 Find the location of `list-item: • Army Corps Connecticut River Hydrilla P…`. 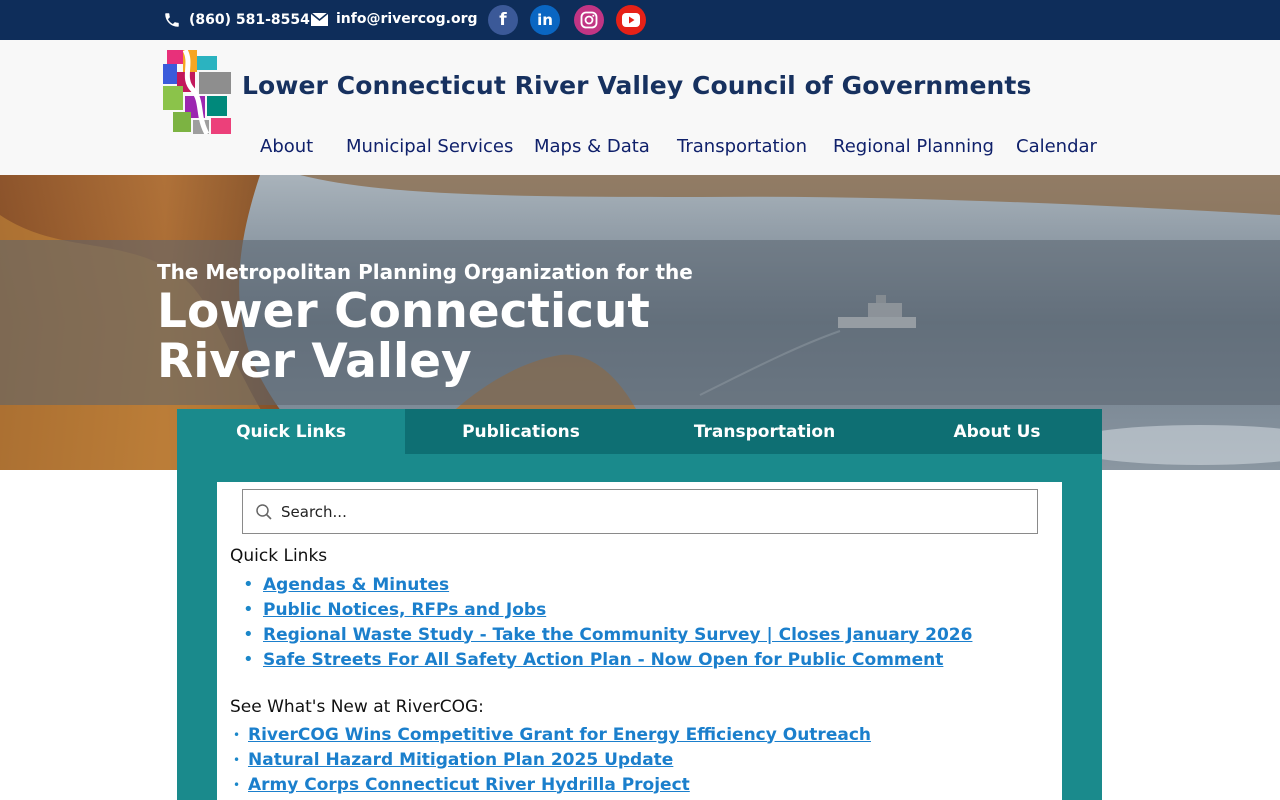

list-item: • Army Corps Connecticut River Hydrilla P… is located at coordinates (640, 784).